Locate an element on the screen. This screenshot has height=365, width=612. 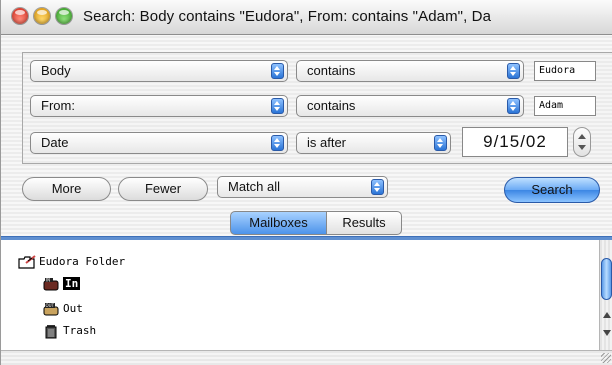
outbox-icon: OUT is located at coordinates (51, 308).